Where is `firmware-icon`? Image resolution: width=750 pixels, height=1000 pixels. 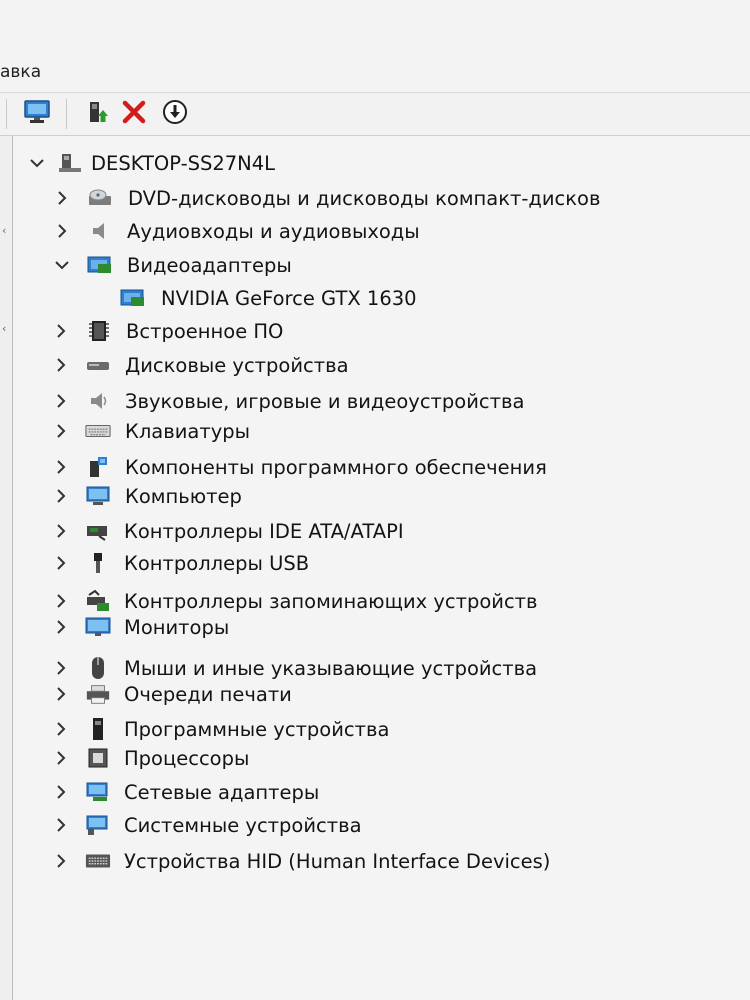
firmware-icon is located at coordinates (99, 331).